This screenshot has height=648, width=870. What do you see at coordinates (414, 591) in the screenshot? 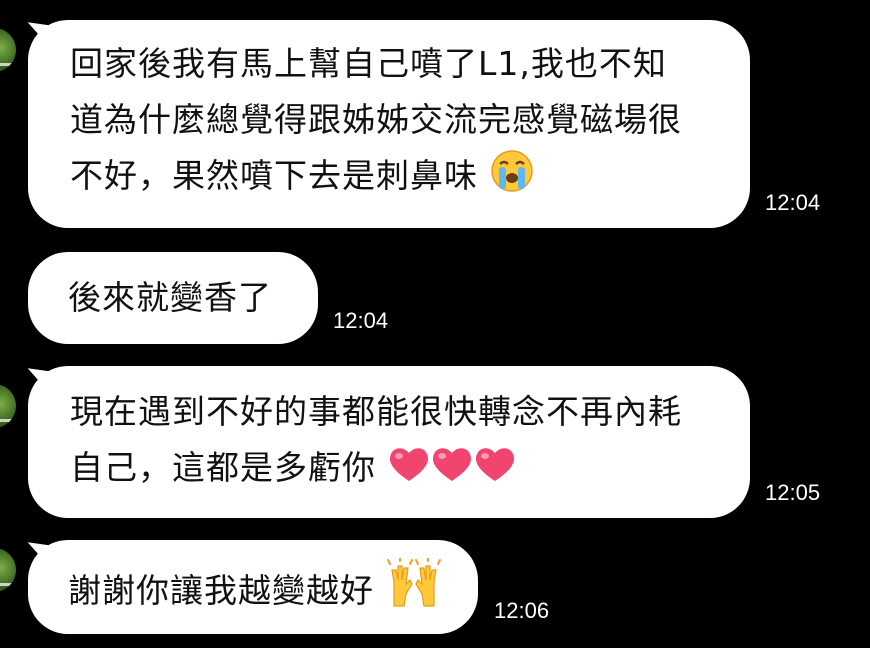
I see `raising-hands-icon` at bounding box center [414, 591].